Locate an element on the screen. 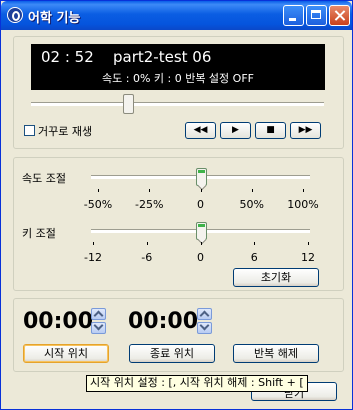  window-title: 어학 기능 is located at coordinates (54, 18).